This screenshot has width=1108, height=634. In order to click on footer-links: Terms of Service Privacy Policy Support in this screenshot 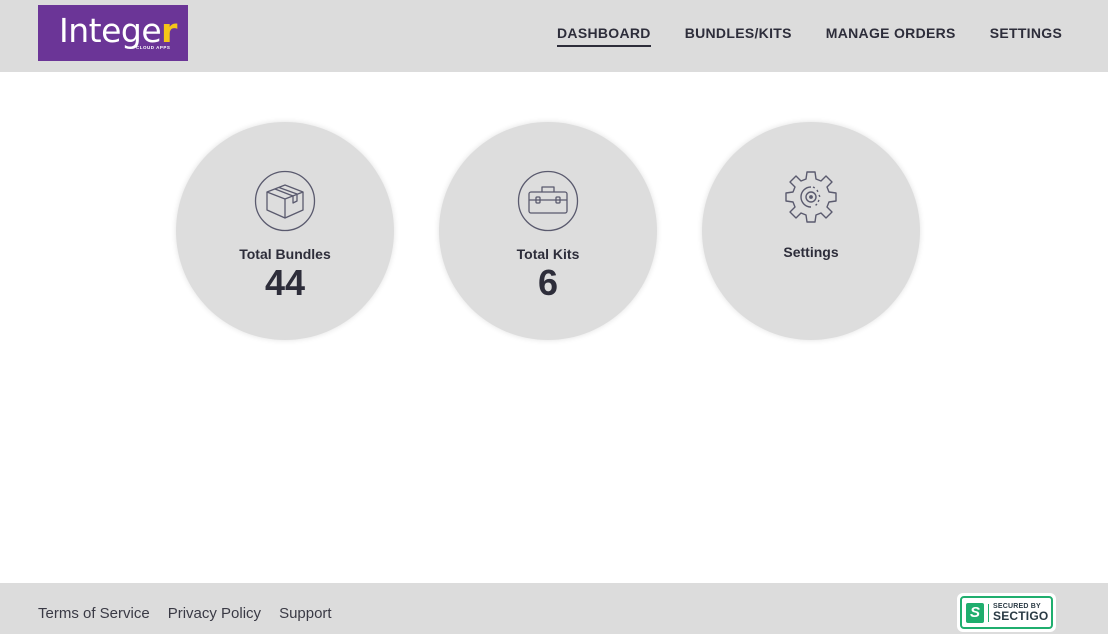, I will do `click(194, 613)`.